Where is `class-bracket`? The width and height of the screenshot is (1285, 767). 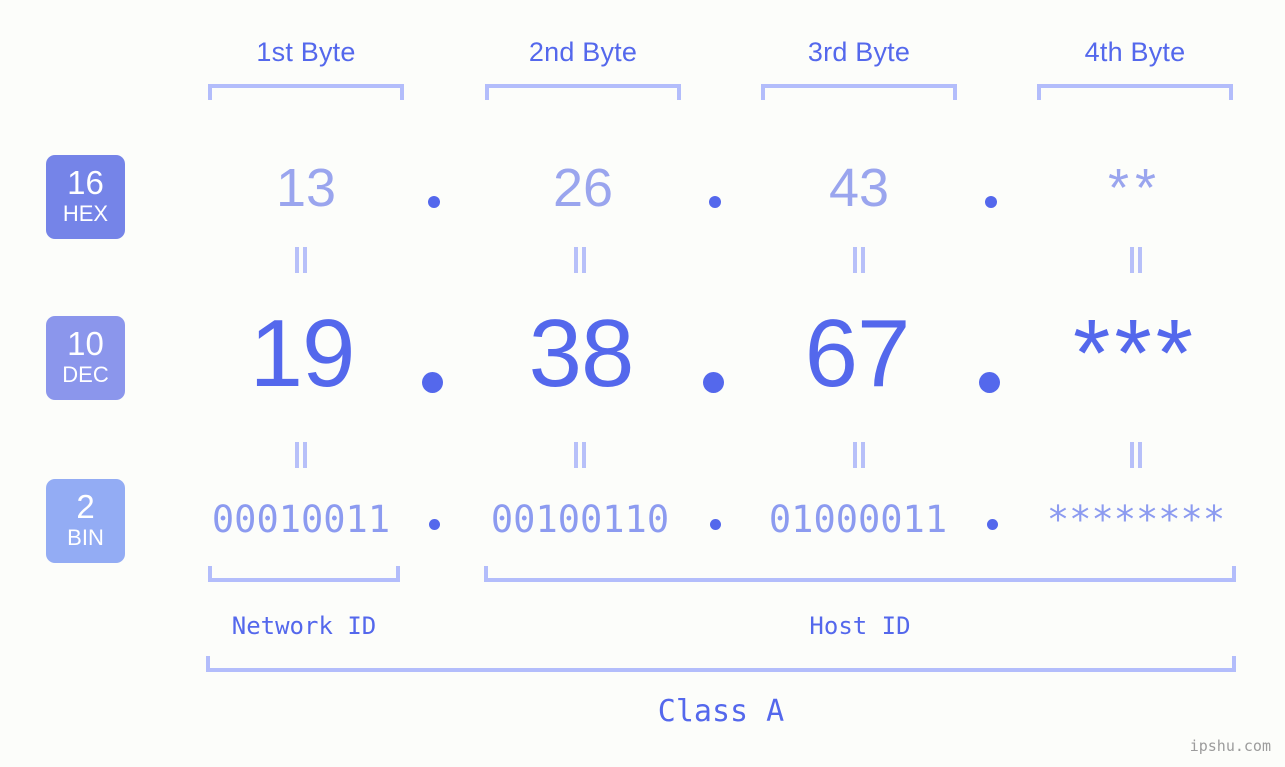
class-bracket is located at coordinates (721, 664).